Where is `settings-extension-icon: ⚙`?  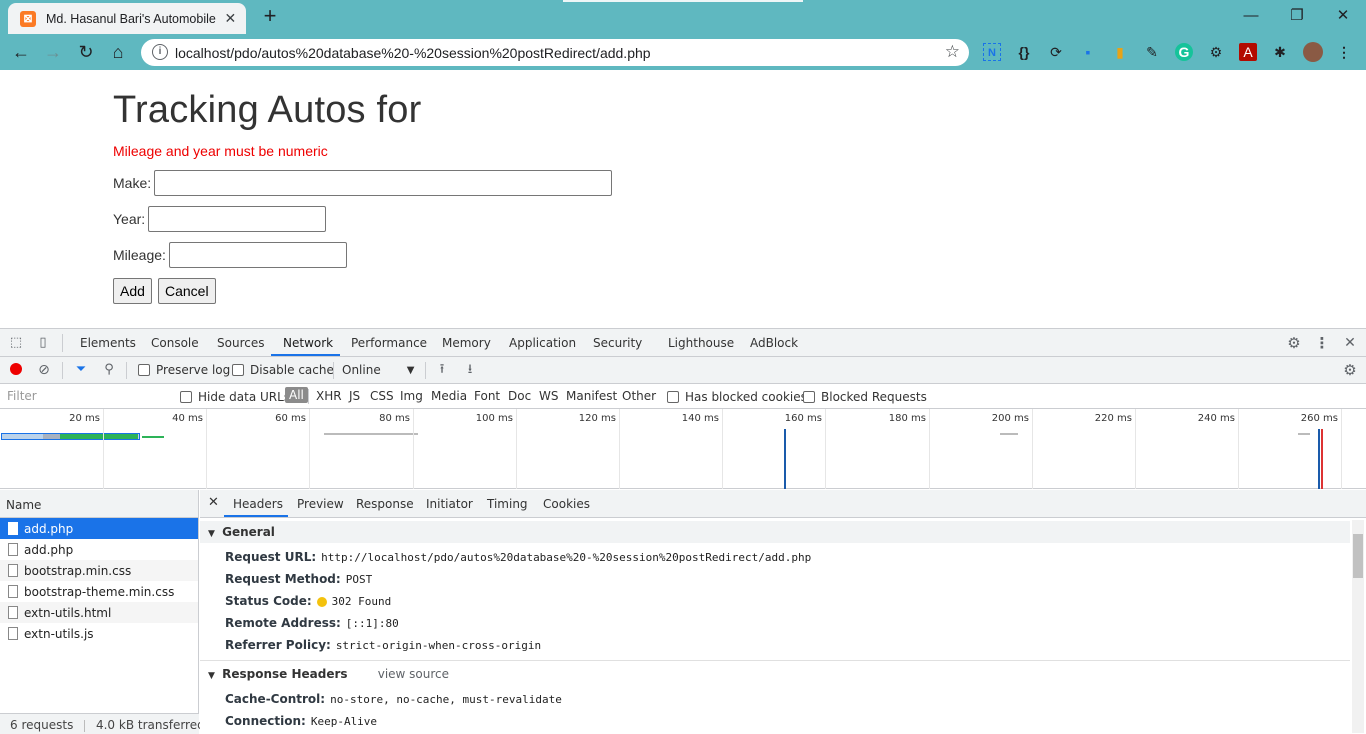 settings-extension-icon: ⚙ is located at coordinates (1216, 52).